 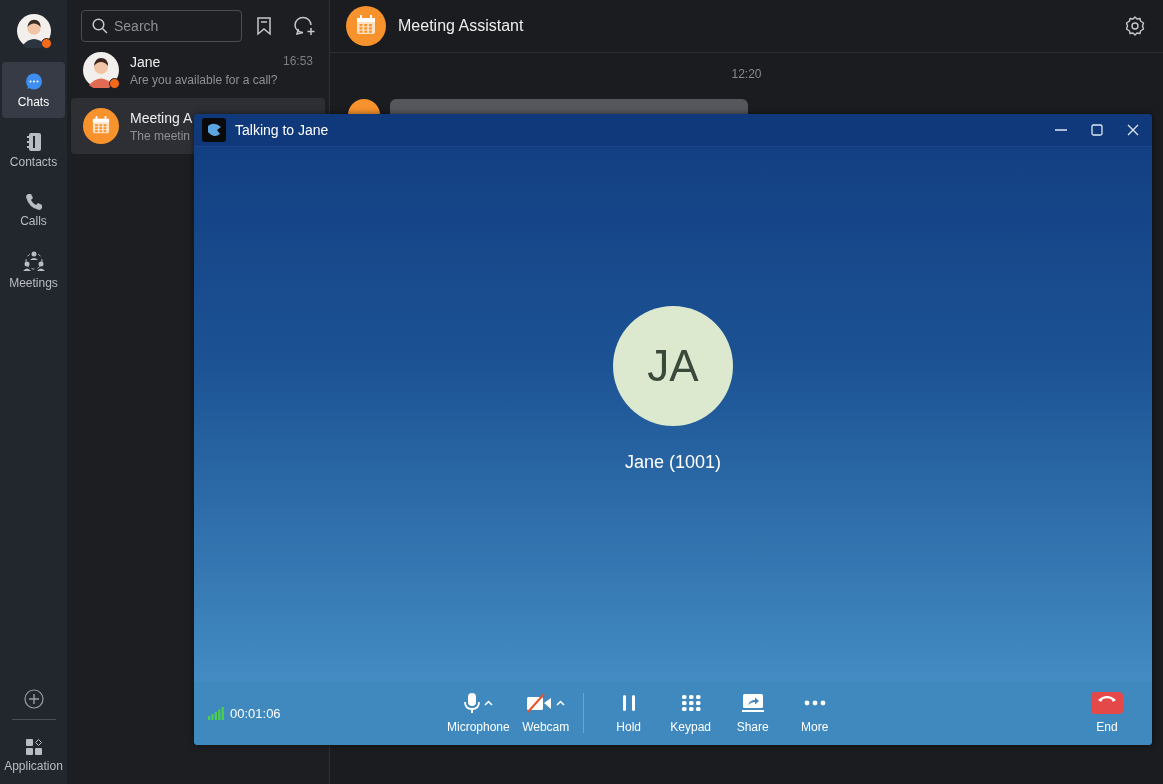 What do you see at coordinates (255, 713) in the screenshot?
I see `call-duration: 00:01:06` at bounding box center [255, 713].